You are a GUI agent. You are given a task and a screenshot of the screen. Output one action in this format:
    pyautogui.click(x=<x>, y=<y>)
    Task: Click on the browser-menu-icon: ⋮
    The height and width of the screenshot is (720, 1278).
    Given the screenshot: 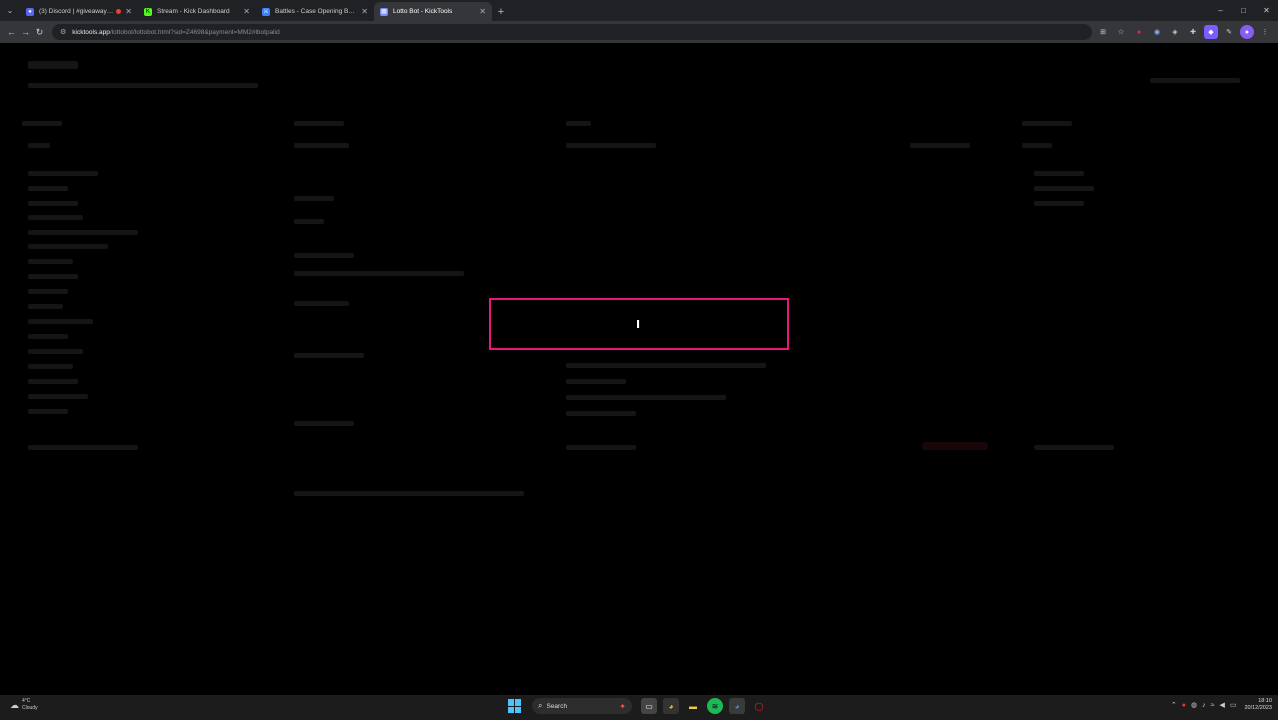 What is the action you would take?
    pyautogui.click(x=1265, y=32)
    